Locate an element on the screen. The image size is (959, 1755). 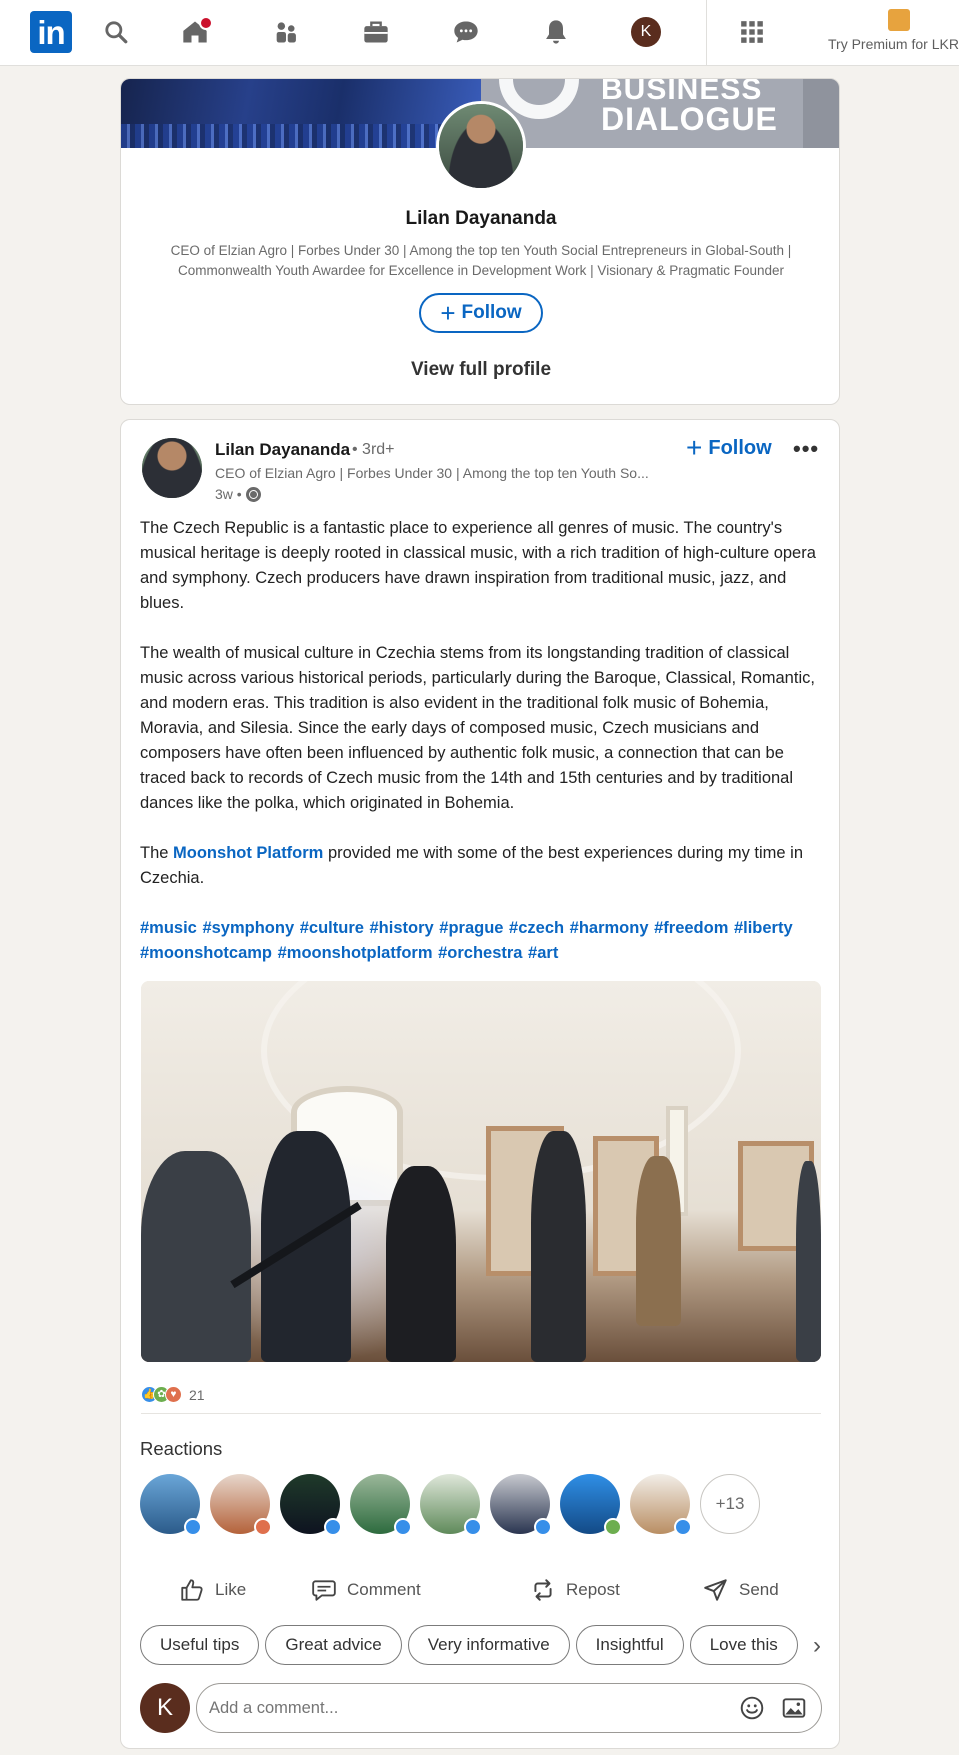
more-reactors-button: +13 is located at coordinates (730, 1504).